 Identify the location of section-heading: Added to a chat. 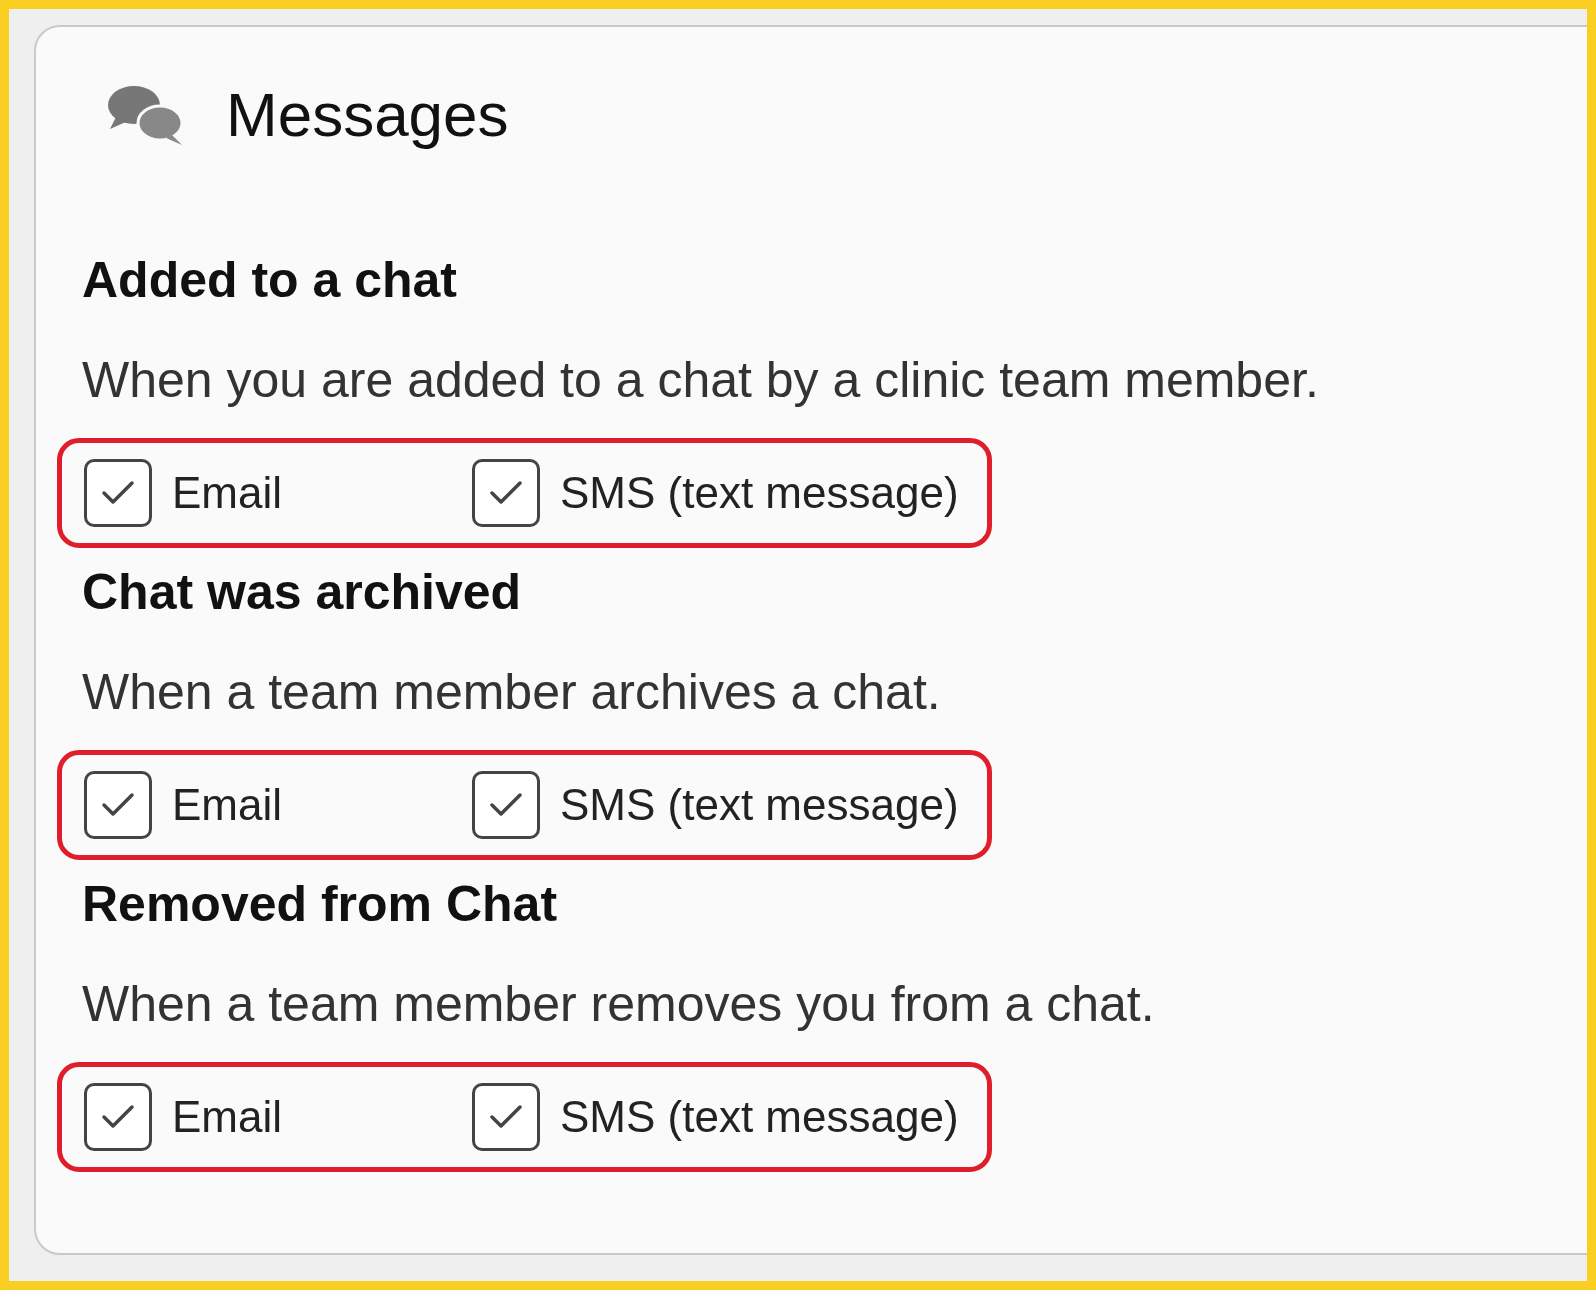
(270, 280).